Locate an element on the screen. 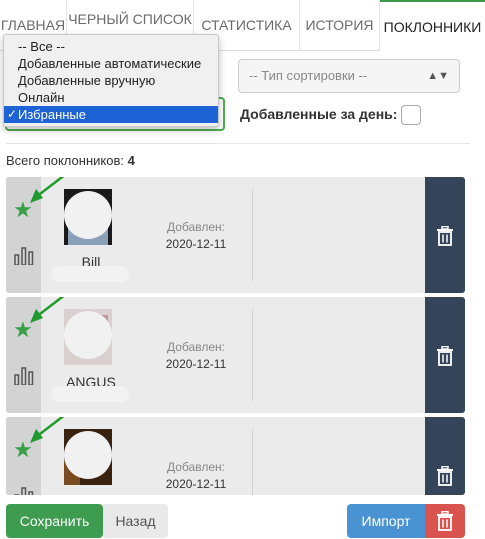  chevron-down-icon: ▲▼ is located at coordinates (438, 76).